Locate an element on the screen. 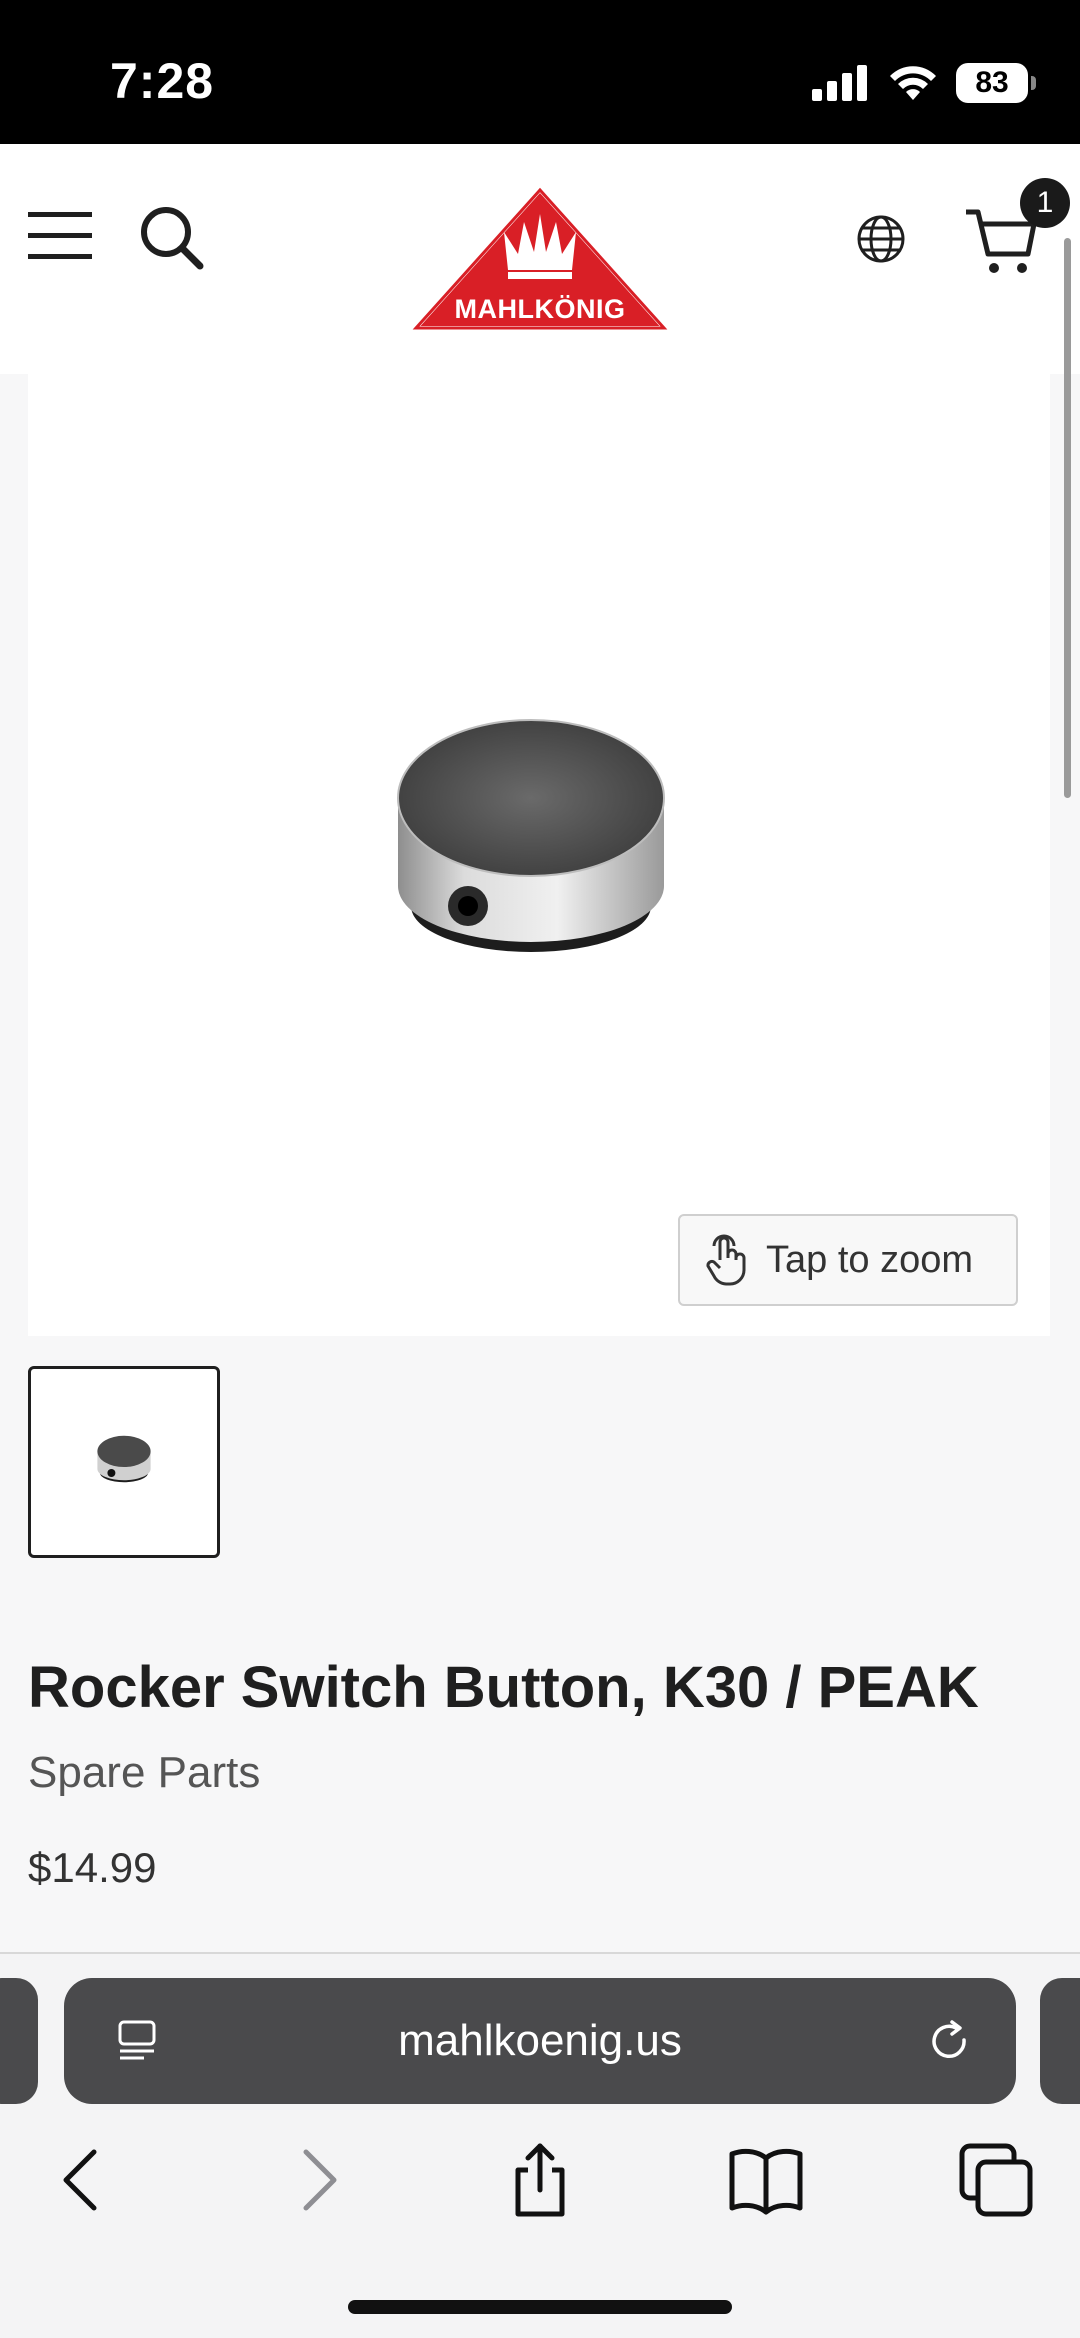 The height and width of the screenshot is (2338, 1080). cart-count-badge: 1 is located at coordinates (1045, 203).